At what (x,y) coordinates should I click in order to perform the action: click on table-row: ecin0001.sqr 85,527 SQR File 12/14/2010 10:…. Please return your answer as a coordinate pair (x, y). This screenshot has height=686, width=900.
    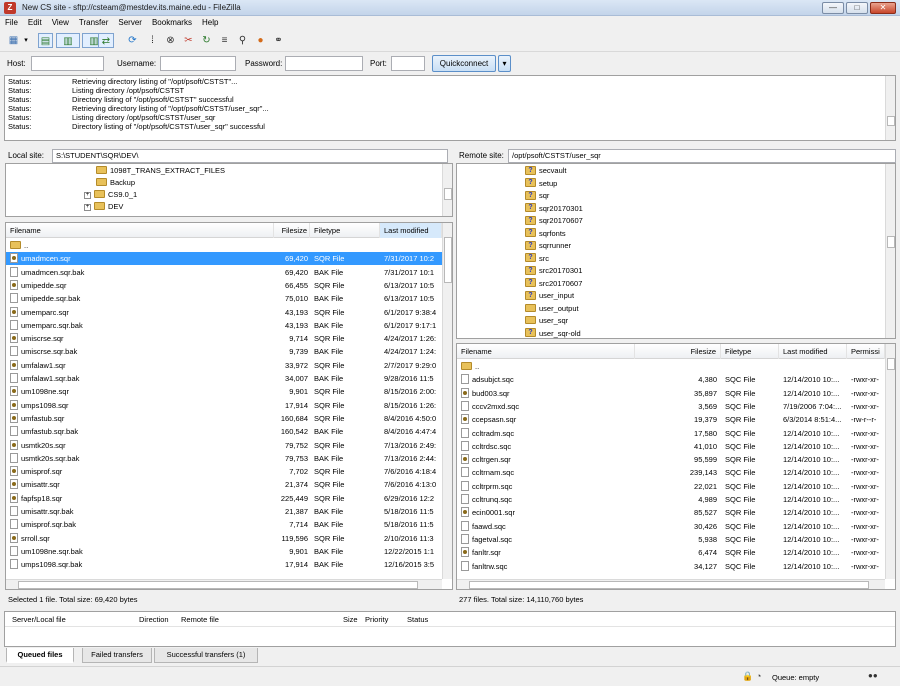
    Looking at the image, I should click on (671, 512).